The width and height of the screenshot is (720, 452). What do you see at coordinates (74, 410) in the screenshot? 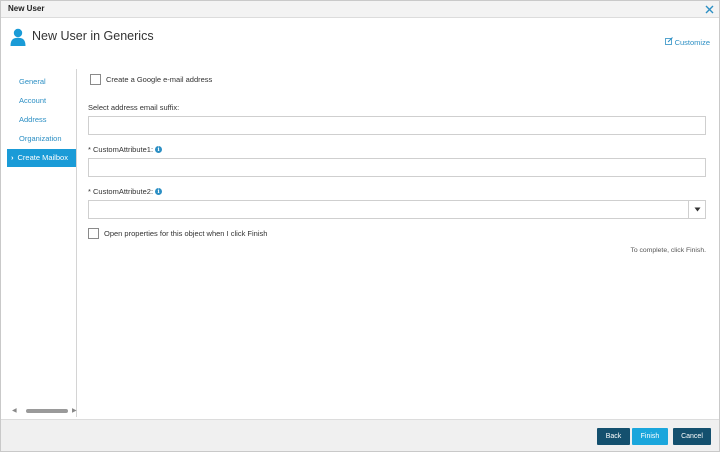
I see `scroll-right-icon: ▶` at bounding box center [74, 410].